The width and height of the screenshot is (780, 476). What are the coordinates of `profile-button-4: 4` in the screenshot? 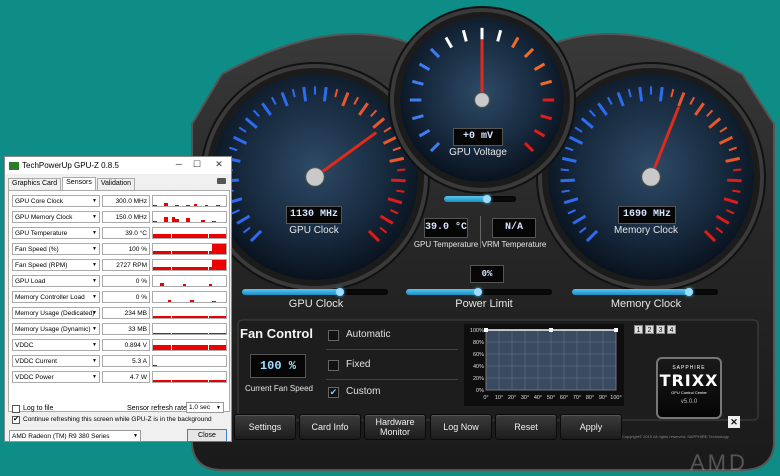 It's located at (671, 329).